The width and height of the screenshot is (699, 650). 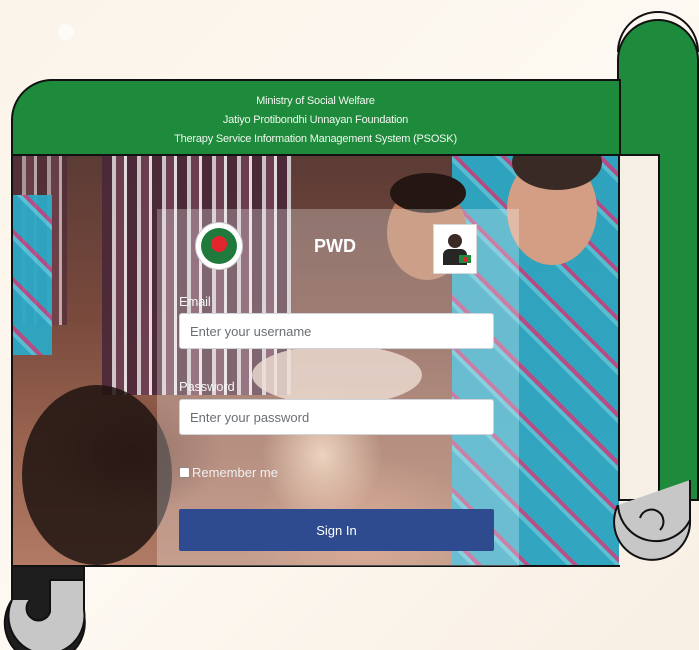 What do you see at coordinates (428, 193) in the screenshot?
I see `photo-hair` at bounding box center [428, 193].